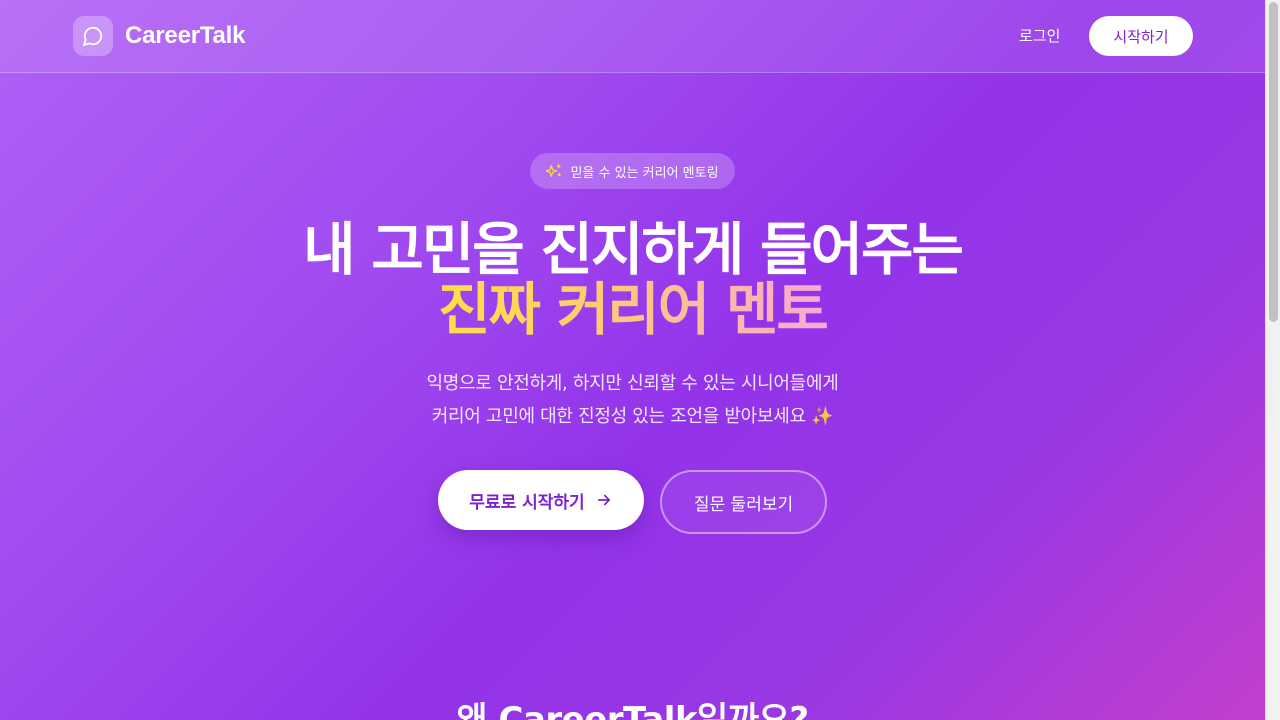  I want to click on hero-title-highlight: 진짜 커리어 멘토, so click(633, 310).